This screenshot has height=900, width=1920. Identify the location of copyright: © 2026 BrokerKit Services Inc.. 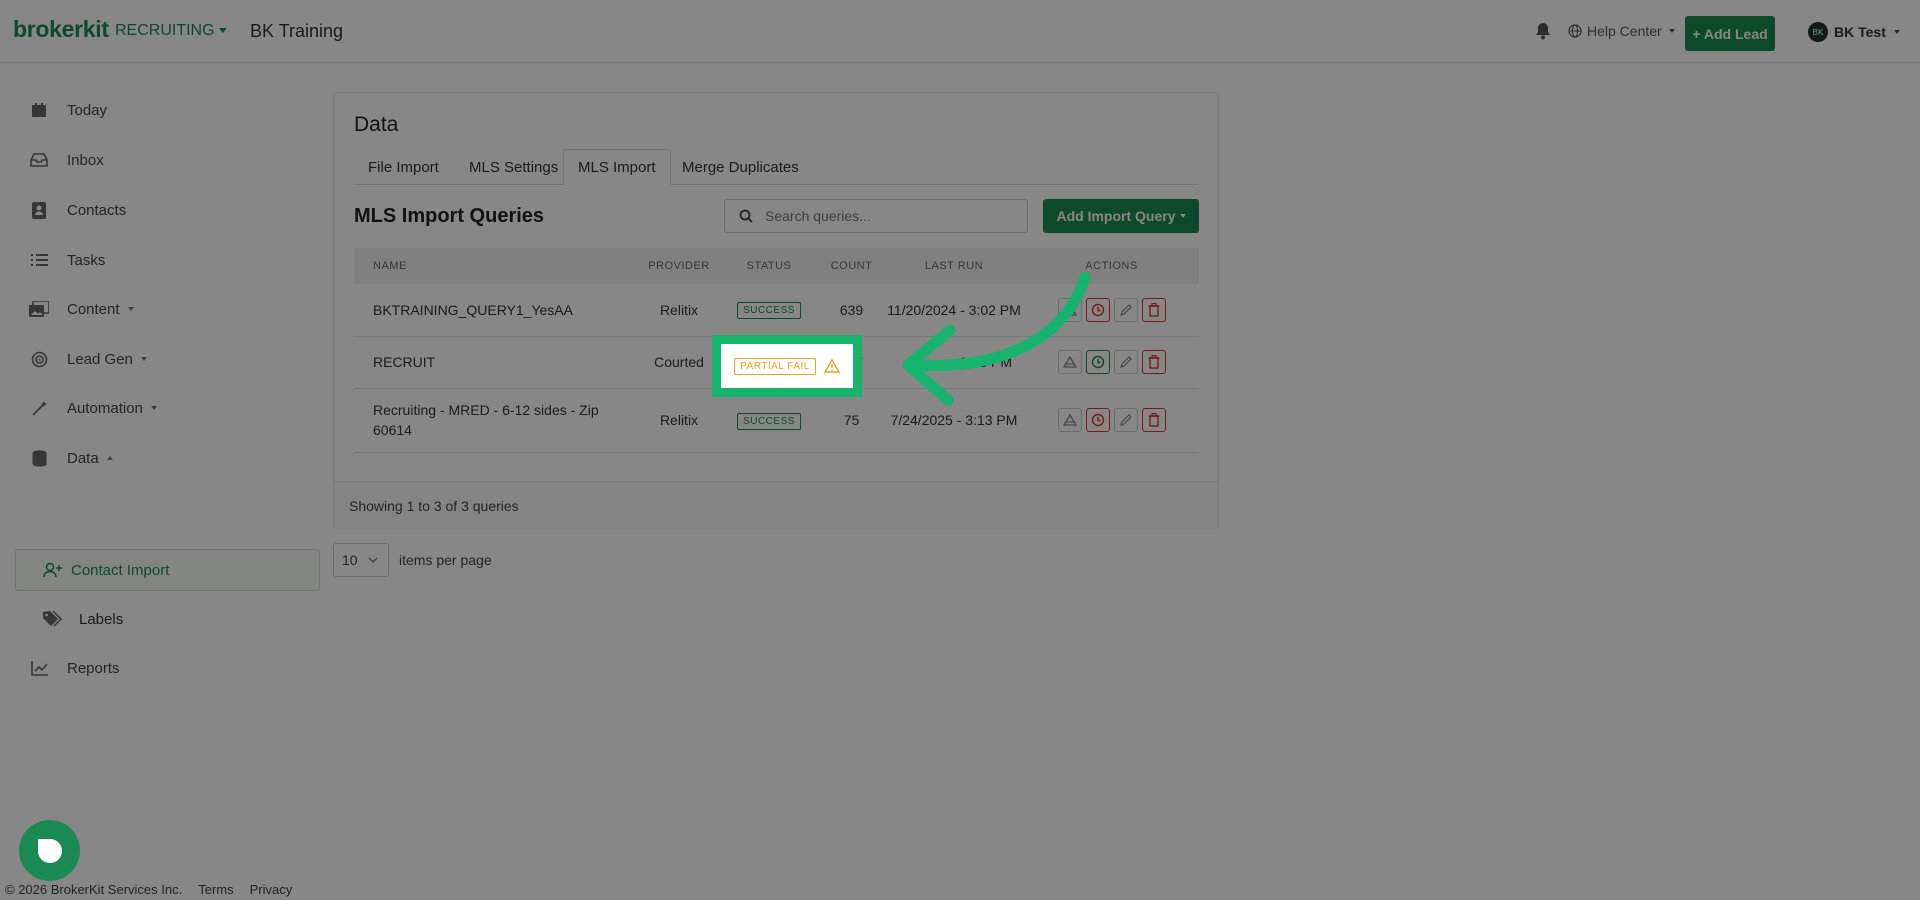
(94, 889).